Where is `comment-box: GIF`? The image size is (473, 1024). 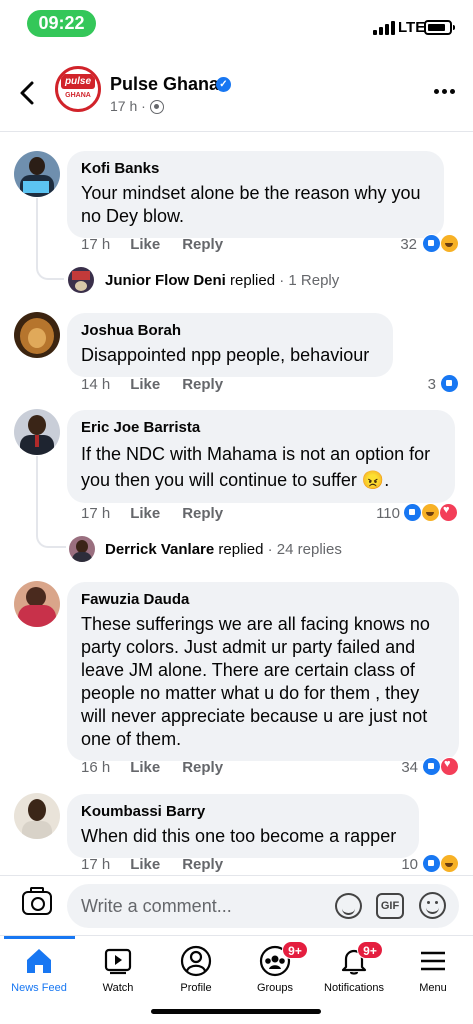 comment-box: GIF is located at coordinates (263, 906).